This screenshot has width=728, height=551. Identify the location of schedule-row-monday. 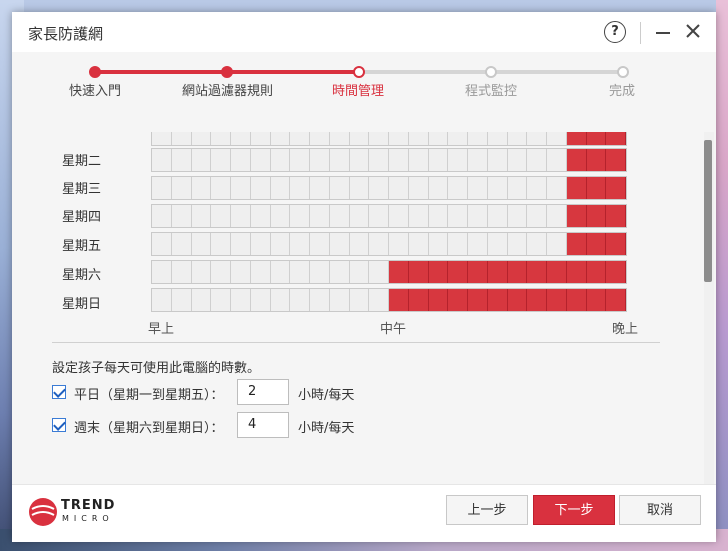
(389, 139).